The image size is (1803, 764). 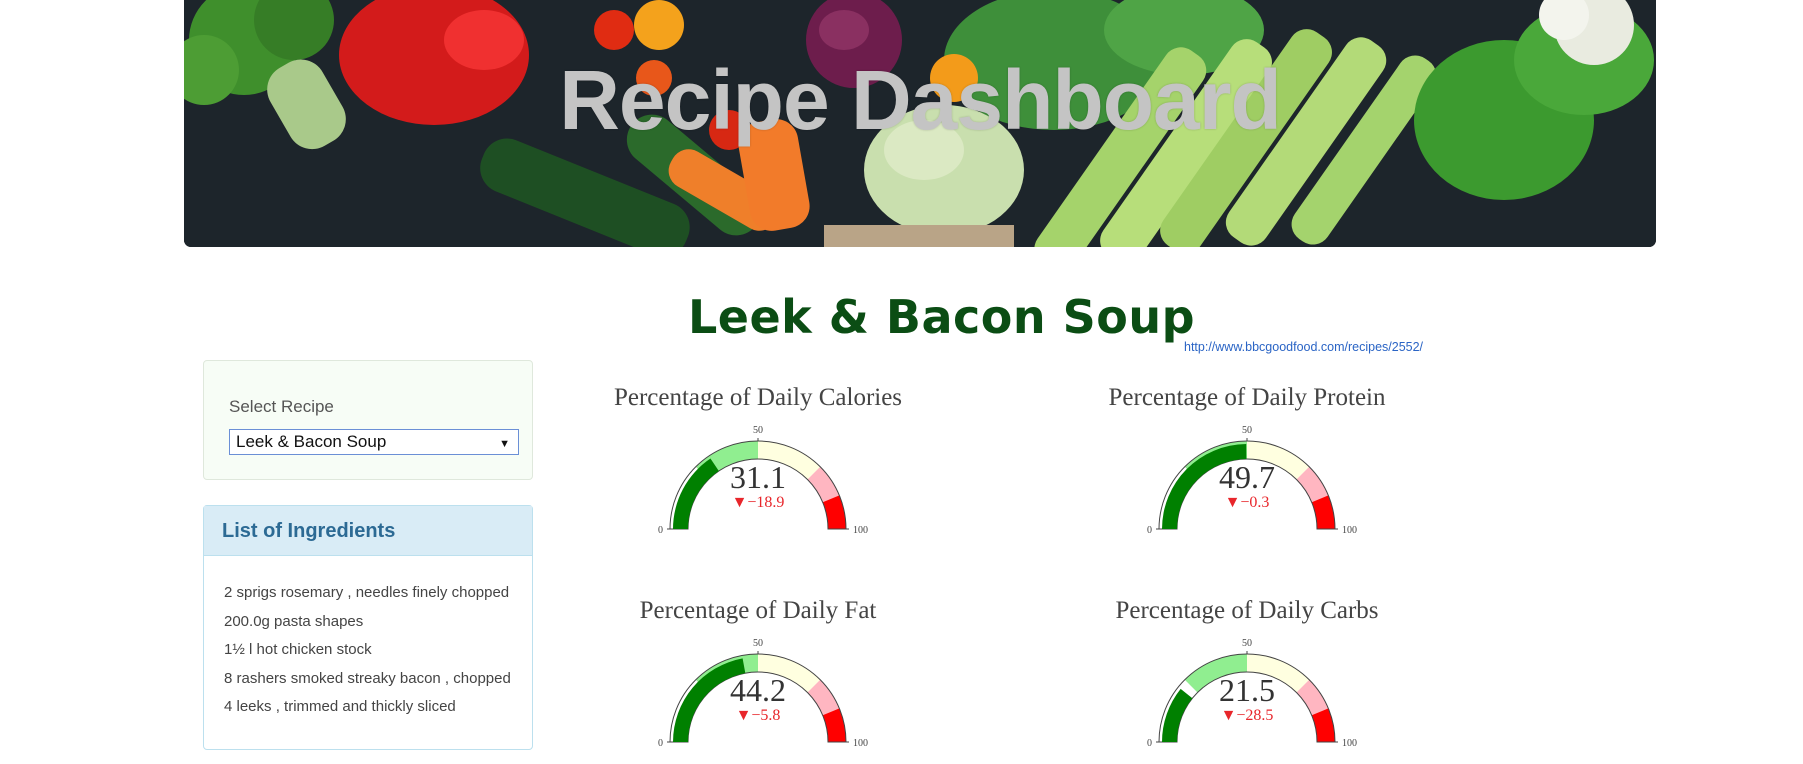 What do you see at coordinates (504, 444) in the screenshot?
I see `dropdown-arrow-icon: ▼` at bounding box center [504, 444].